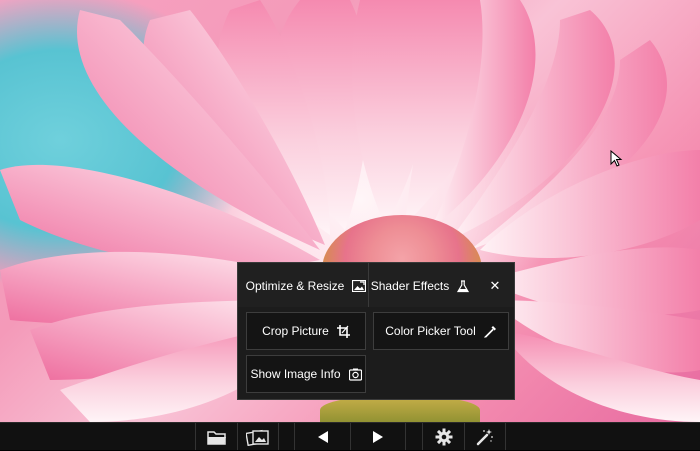  I want to click on eyedropper-icon, so click(489, 331).